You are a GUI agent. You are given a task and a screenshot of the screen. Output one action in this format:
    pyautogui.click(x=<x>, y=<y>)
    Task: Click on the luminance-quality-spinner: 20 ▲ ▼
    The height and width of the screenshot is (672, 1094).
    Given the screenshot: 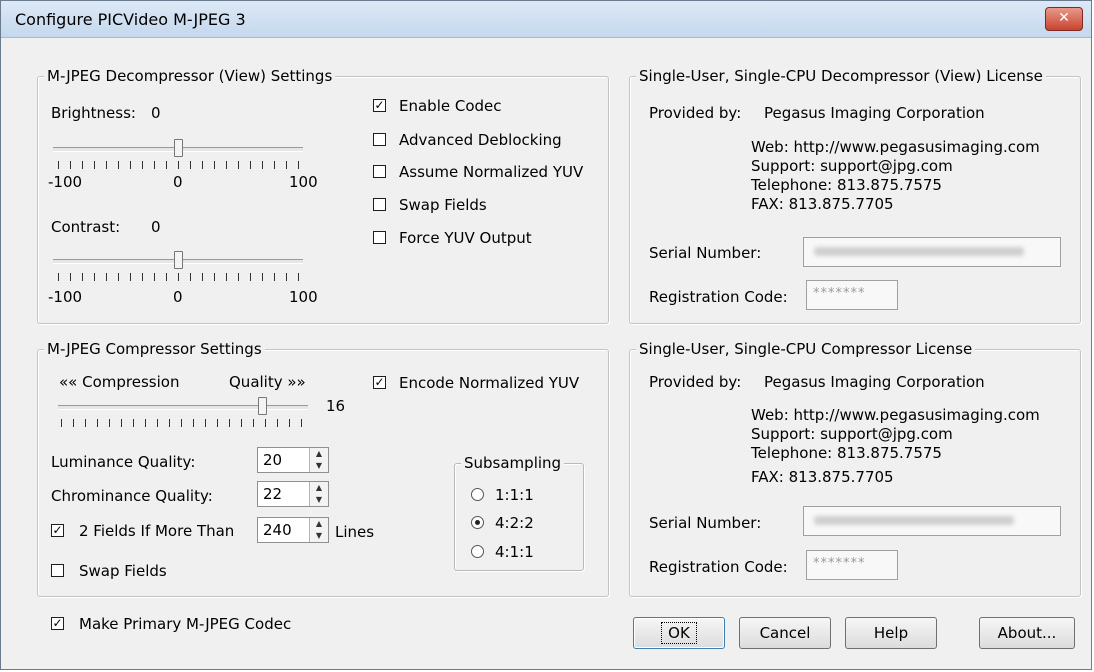 What is the action you would take?
    pyautogui.click(x=293, y=460)
    